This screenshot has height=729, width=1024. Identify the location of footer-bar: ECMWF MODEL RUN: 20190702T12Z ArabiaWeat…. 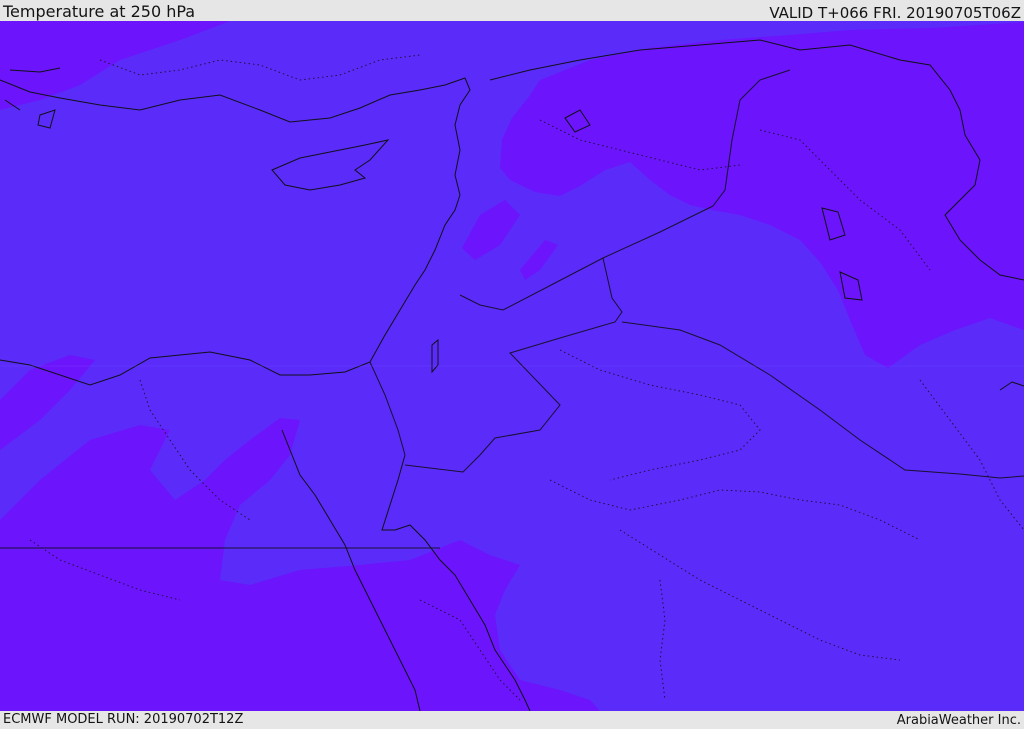
(512, 720).